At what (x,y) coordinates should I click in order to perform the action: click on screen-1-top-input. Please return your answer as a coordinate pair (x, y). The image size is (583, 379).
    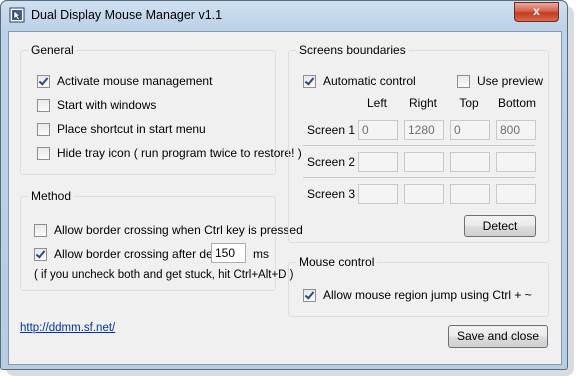
    Looking at the image, I should click on (470, 130).